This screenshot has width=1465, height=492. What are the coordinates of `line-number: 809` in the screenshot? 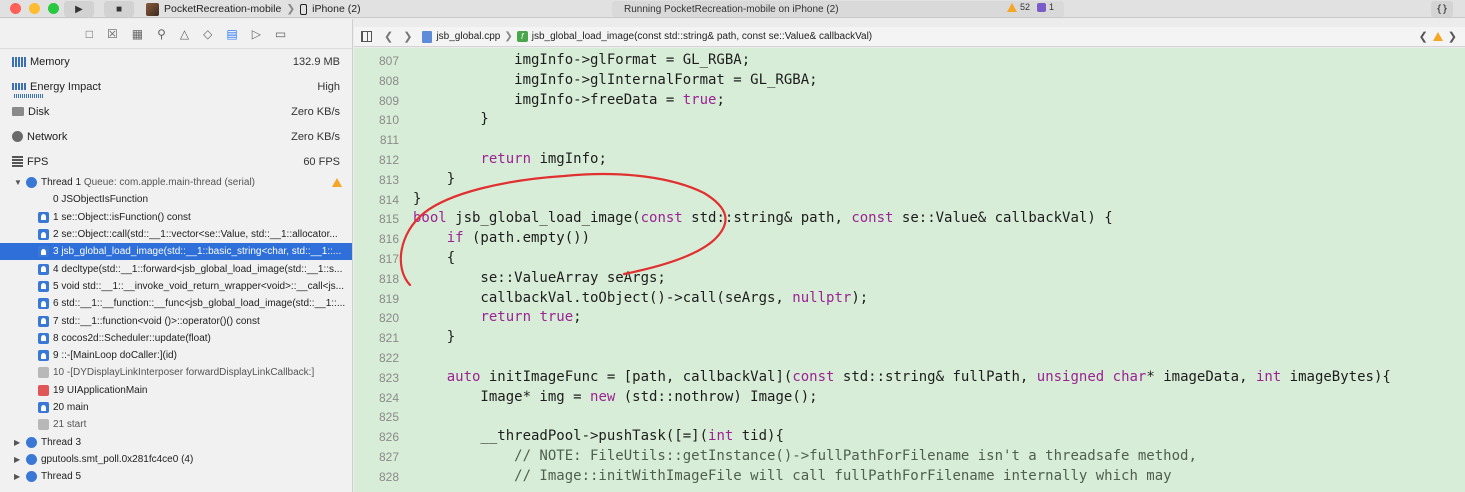 It's located at (388, 100).